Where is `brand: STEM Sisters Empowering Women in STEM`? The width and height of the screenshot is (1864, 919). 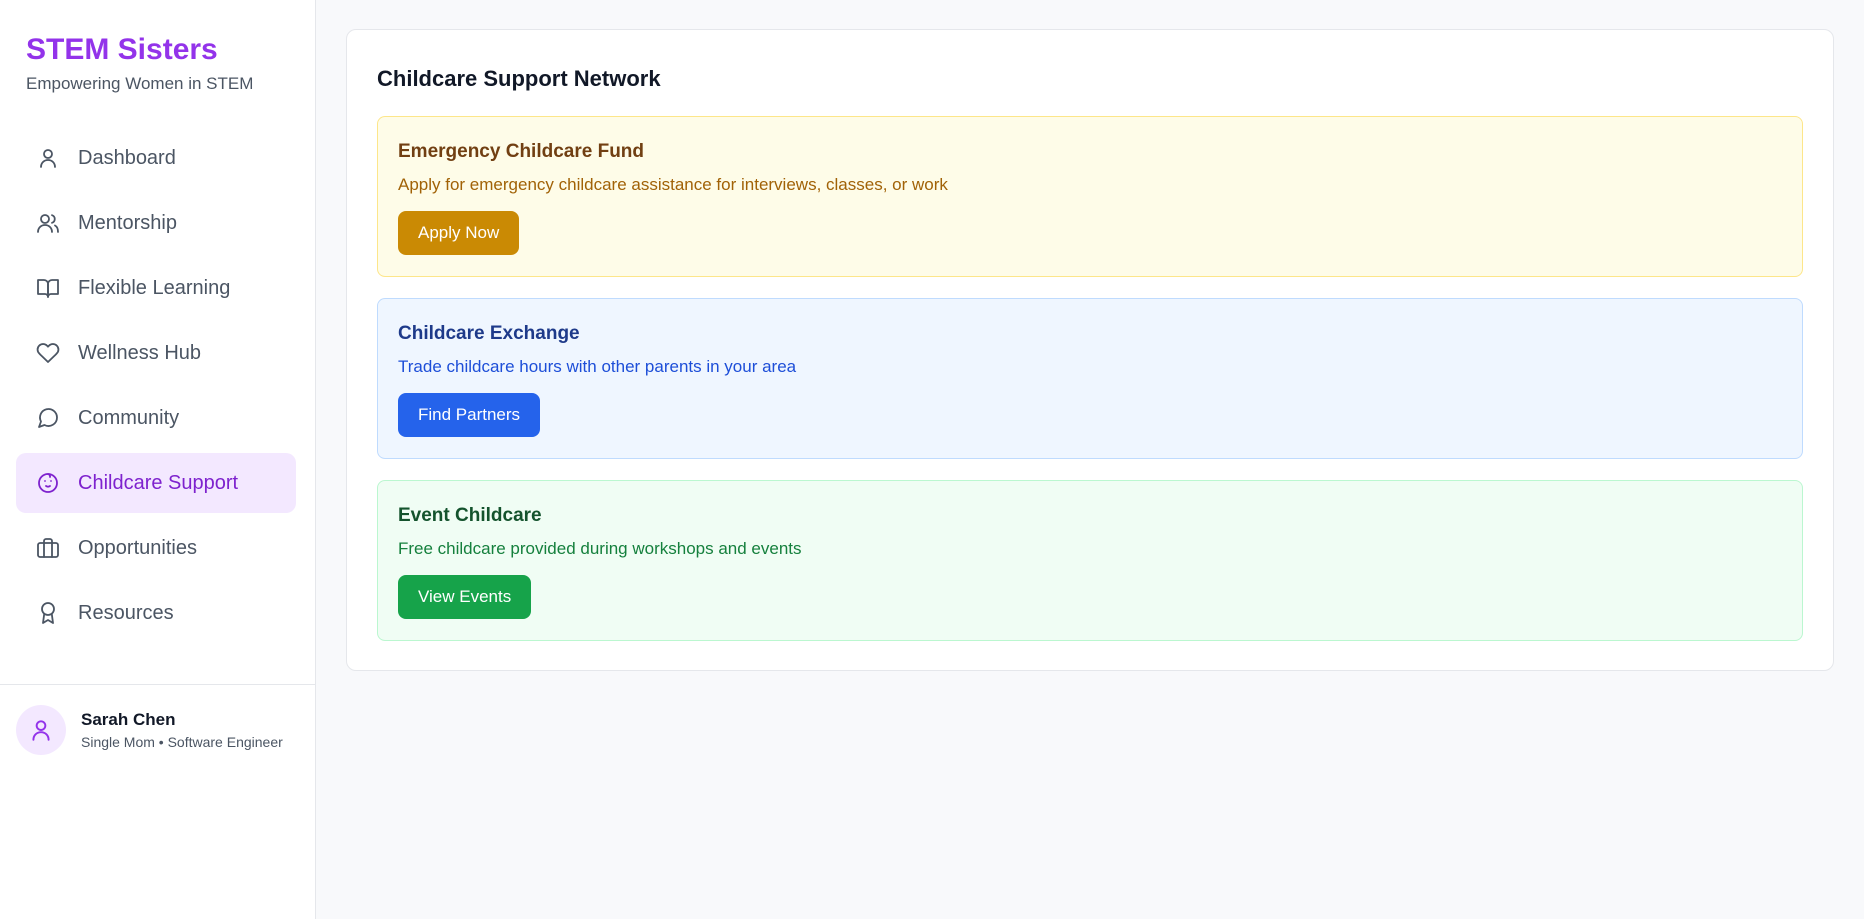 brand: STEM Sisters Empowering Women in STEM is located at coordinates (139, 63).